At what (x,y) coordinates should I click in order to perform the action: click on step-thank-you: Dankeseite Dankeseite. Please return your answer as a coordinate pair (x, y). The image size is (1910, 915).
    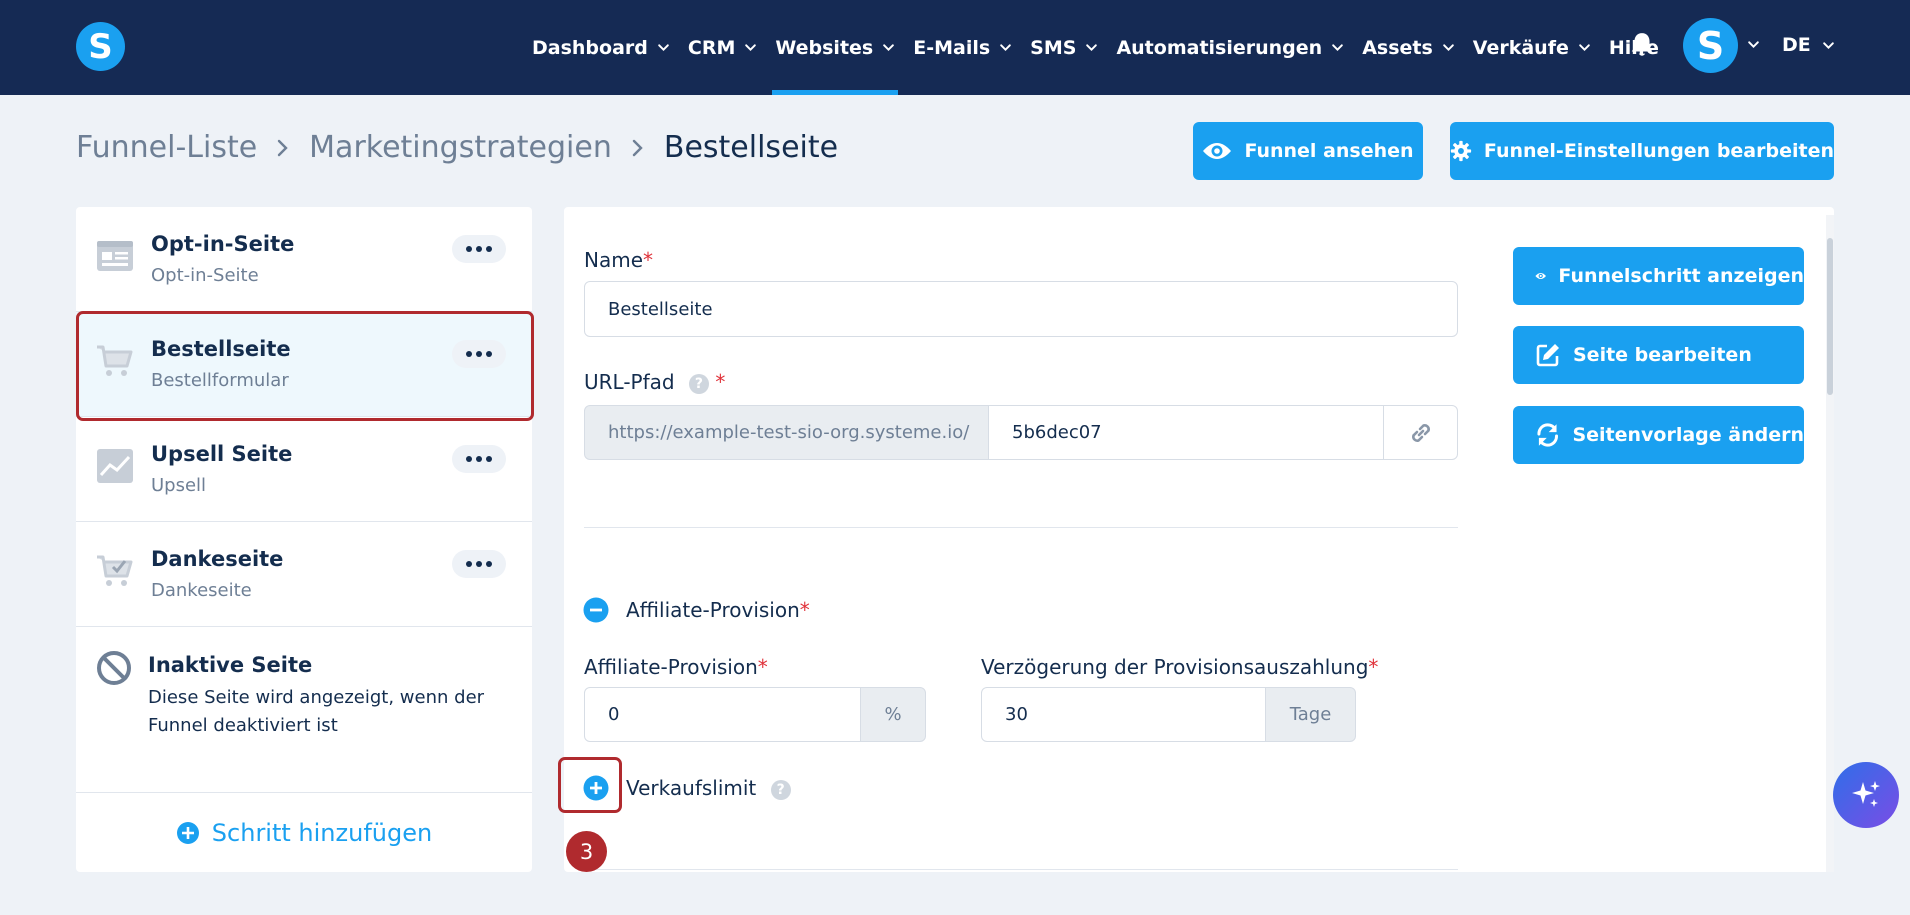
    Looking at the image, I should click on (304, 574).